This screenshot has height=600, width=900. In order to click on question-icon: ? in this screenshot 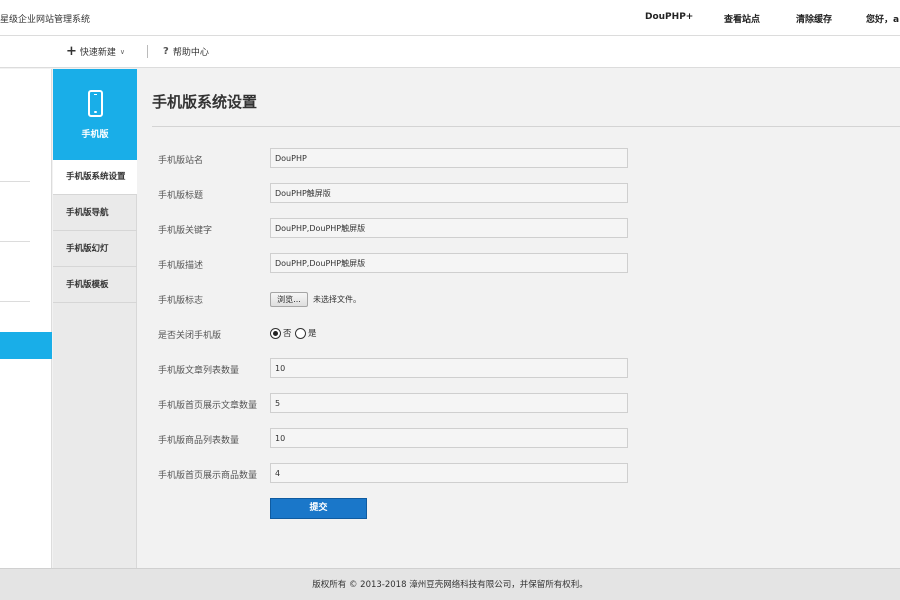, I will do `click(166, 51)`.